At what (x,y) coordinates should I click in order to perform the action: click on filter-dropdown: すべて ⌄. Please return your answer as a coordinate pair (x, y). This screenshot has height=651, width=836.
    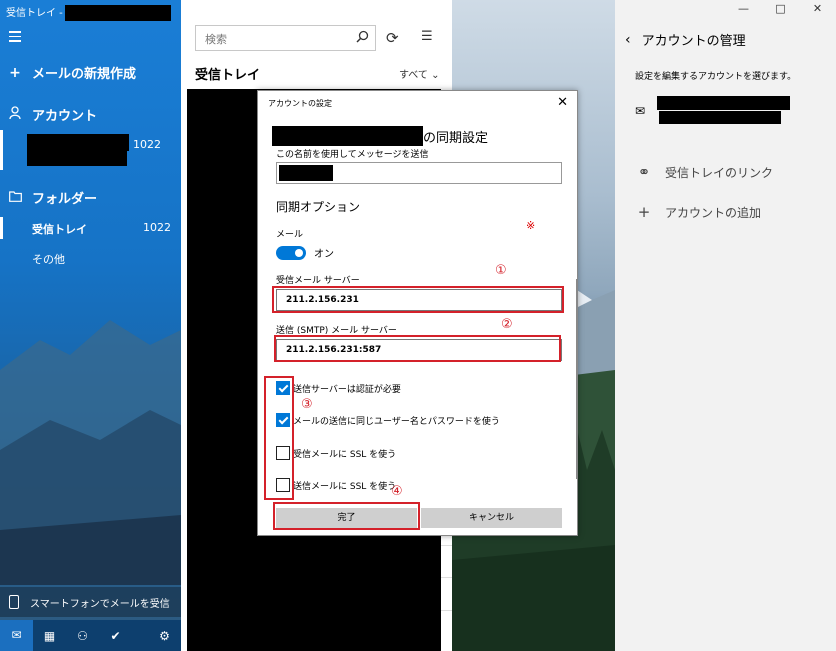
    Looking at the image, I should click on (419, 73).